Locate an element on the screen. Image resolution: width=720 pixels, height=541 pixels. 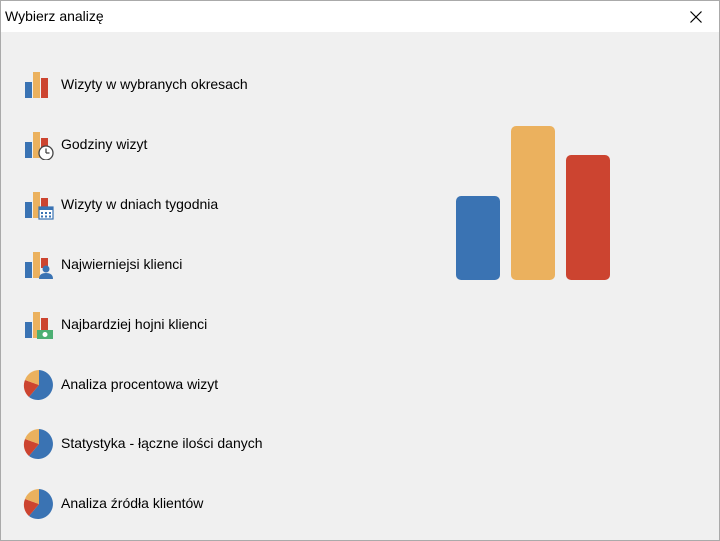
window-title: Wybierz analizę is located at coordinates (54, 16).